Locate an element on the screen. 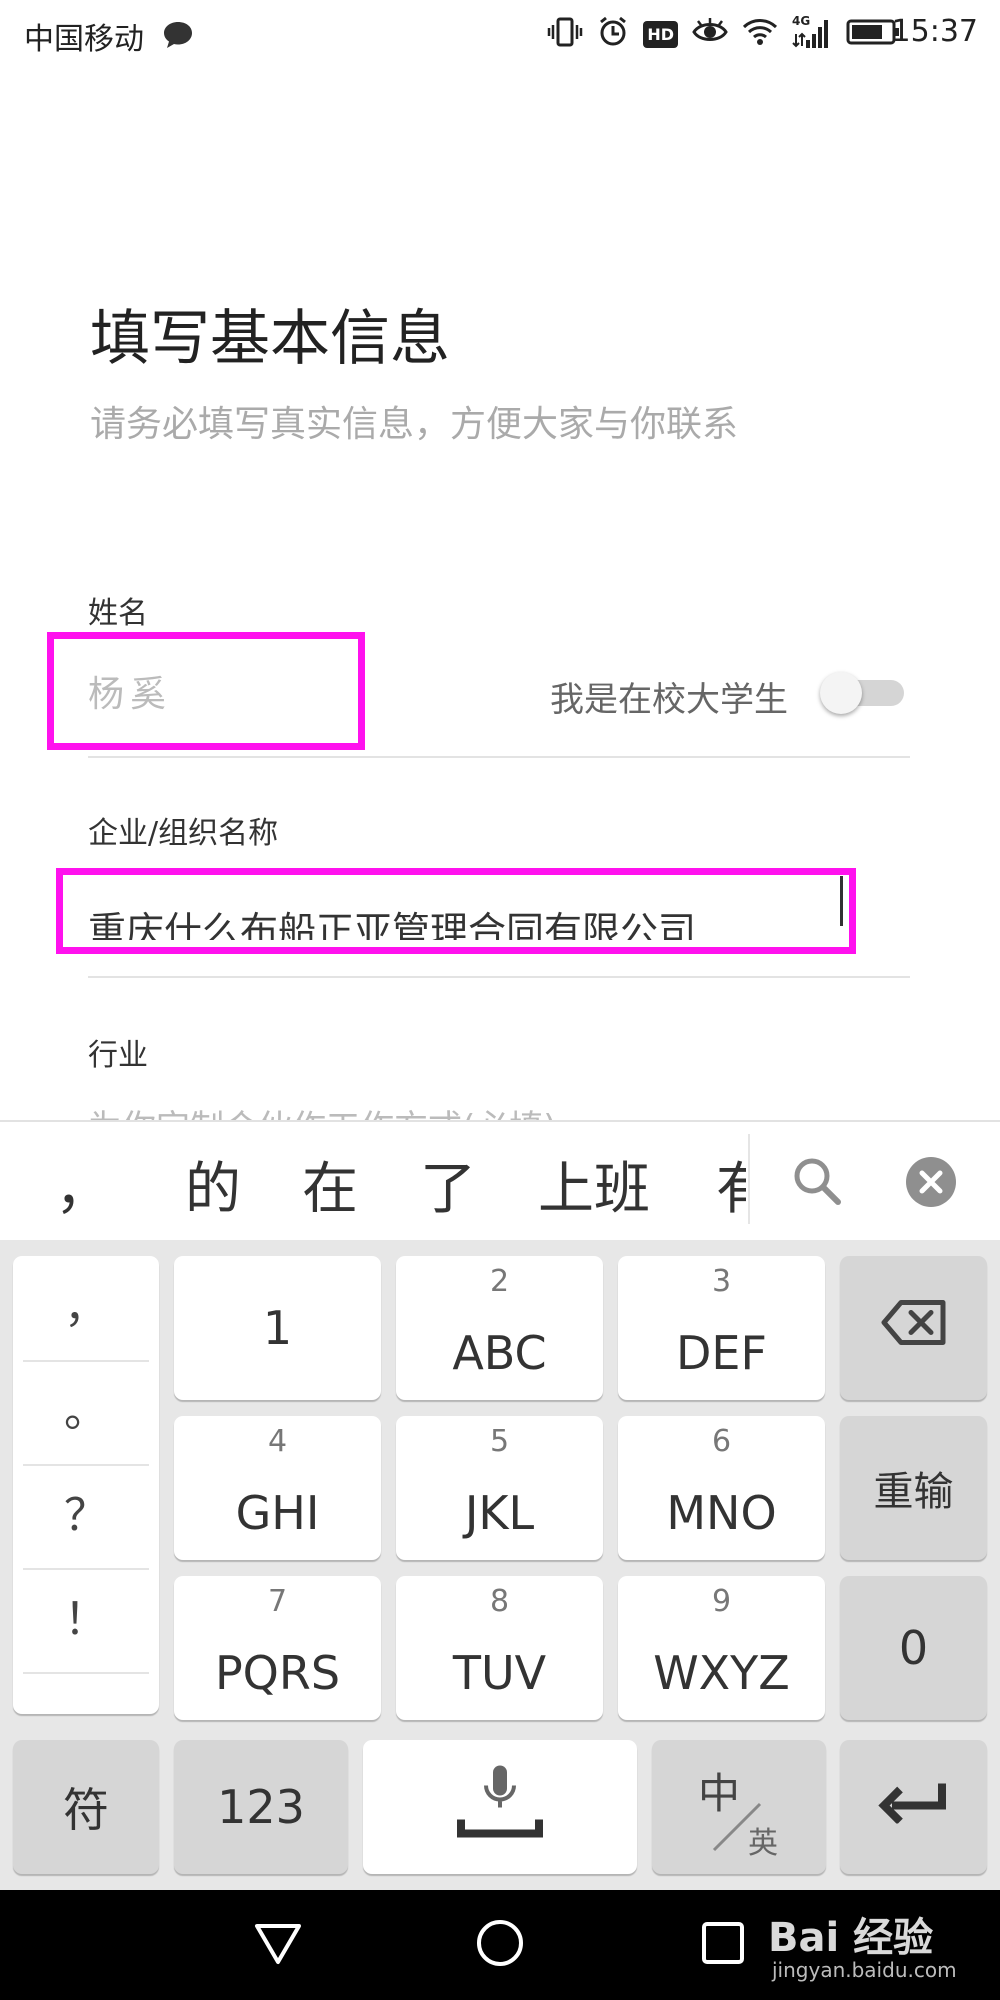 Image resolution: width=1000 pixels, height=2000 pixels. key-7-pqrs: 7 PQRS is located at coordinates (277, 1648).